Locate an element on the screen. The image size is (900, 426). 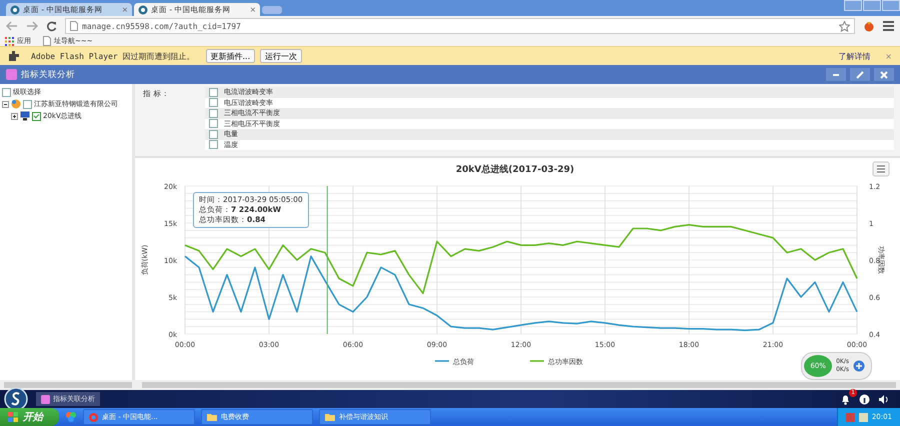
close-icon is located at coordinates (884, 74).